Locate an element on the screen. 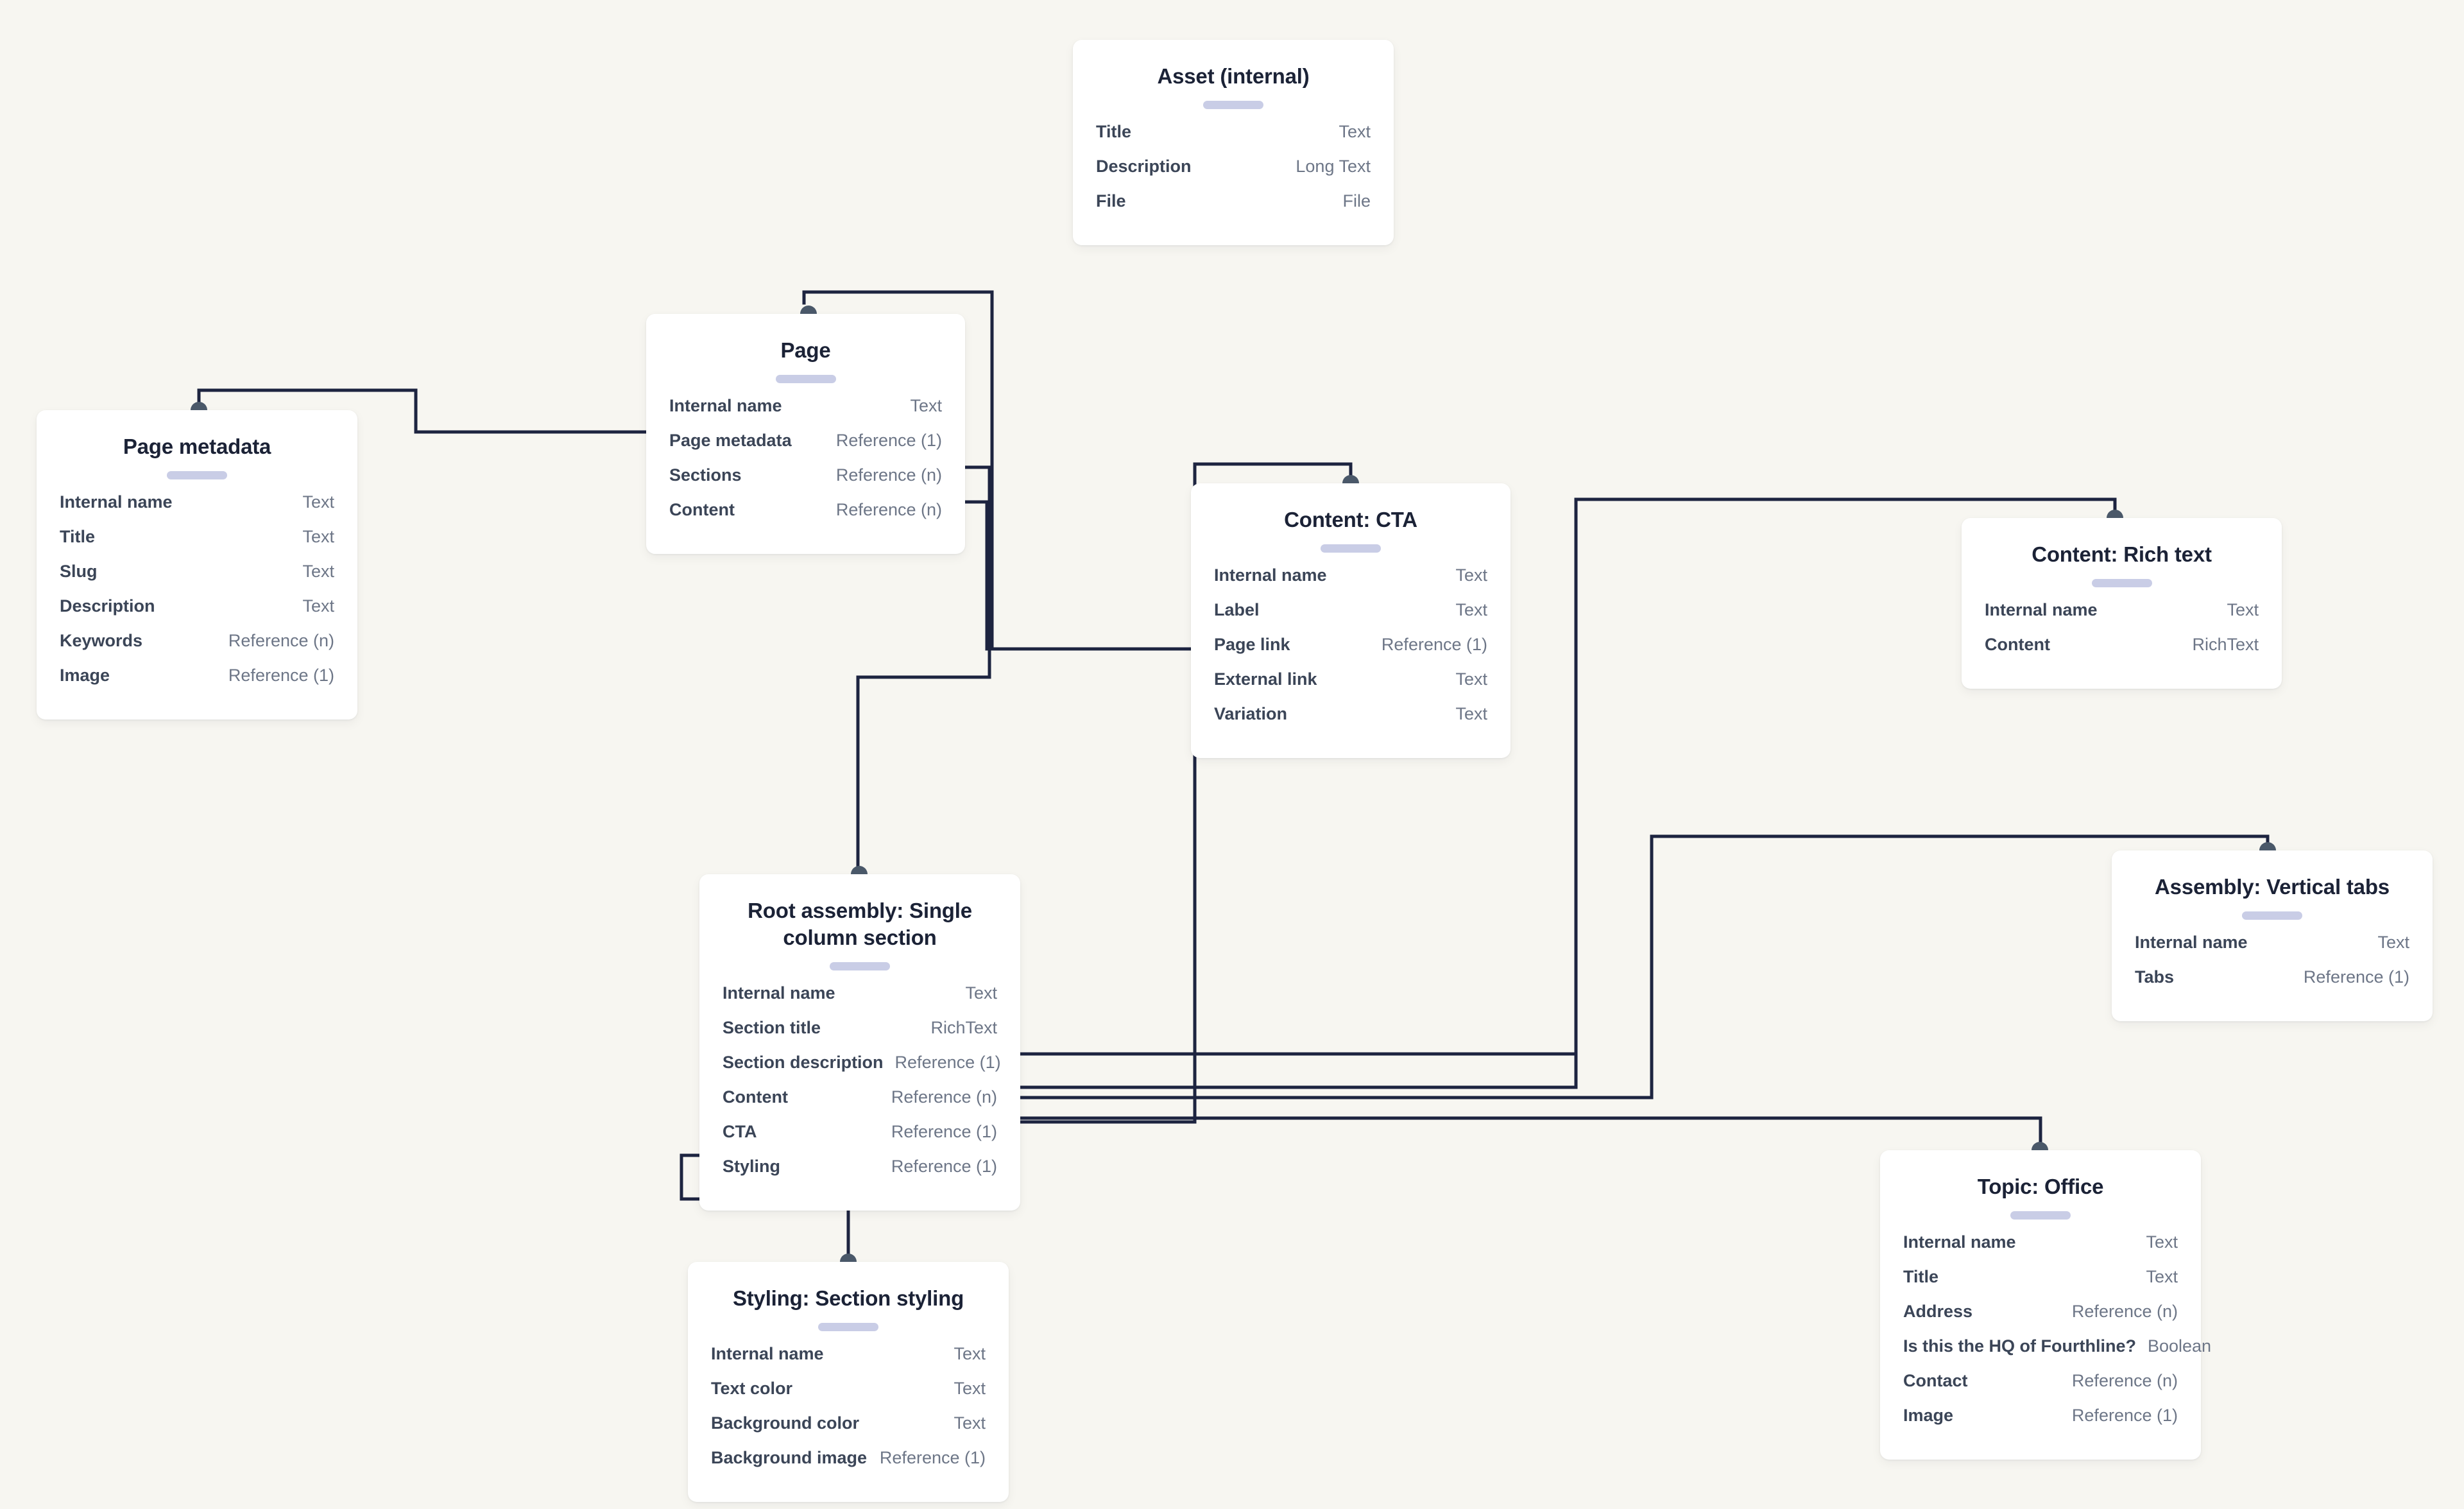 The width and height of the screenshot is (2464, 1509). field-row: Content RichText is located at coordinates (2122, 652).